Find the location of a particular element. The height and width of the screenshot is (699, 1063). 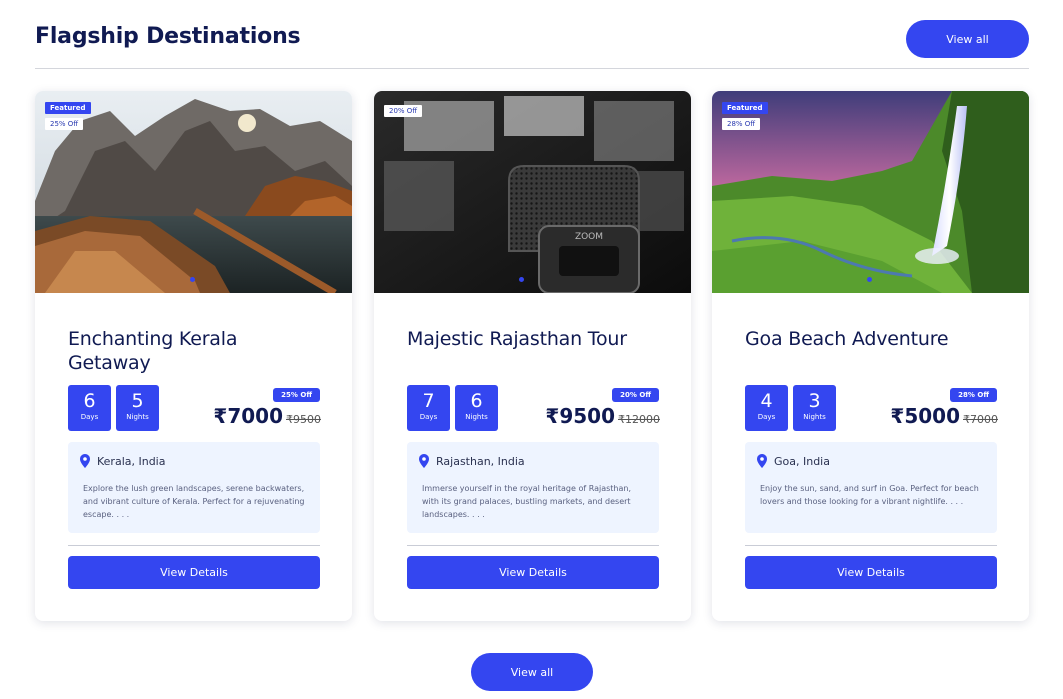

nights-count: 5 is located at coordinates (137, 401).